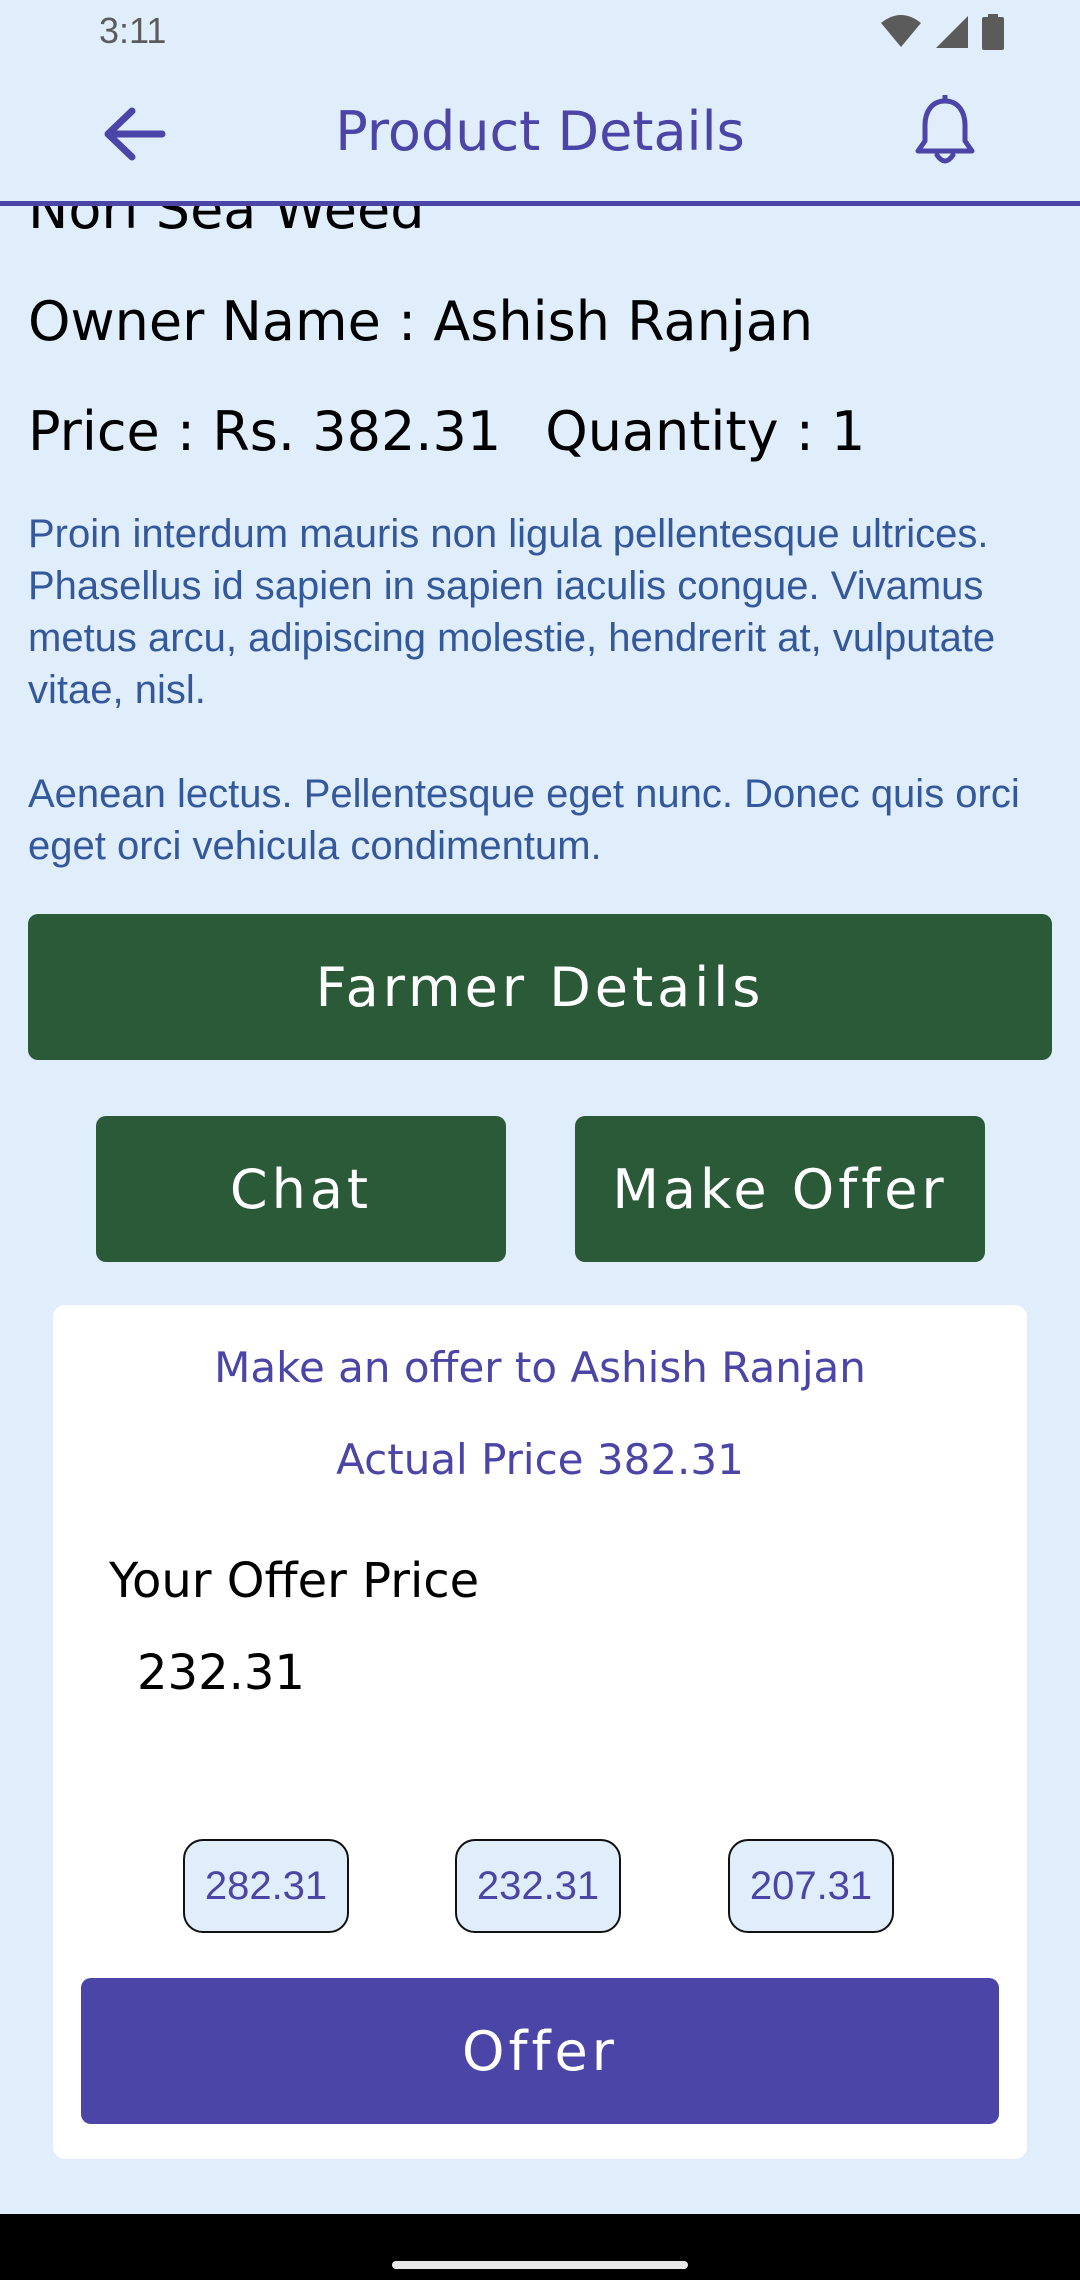 The width and height of the screenshot is (1080, 2280). Describe the element at coordinates (540, 1367) in the screenshot. I see `offer-heading: Make an offer to Ashish Ranjan` at that location.